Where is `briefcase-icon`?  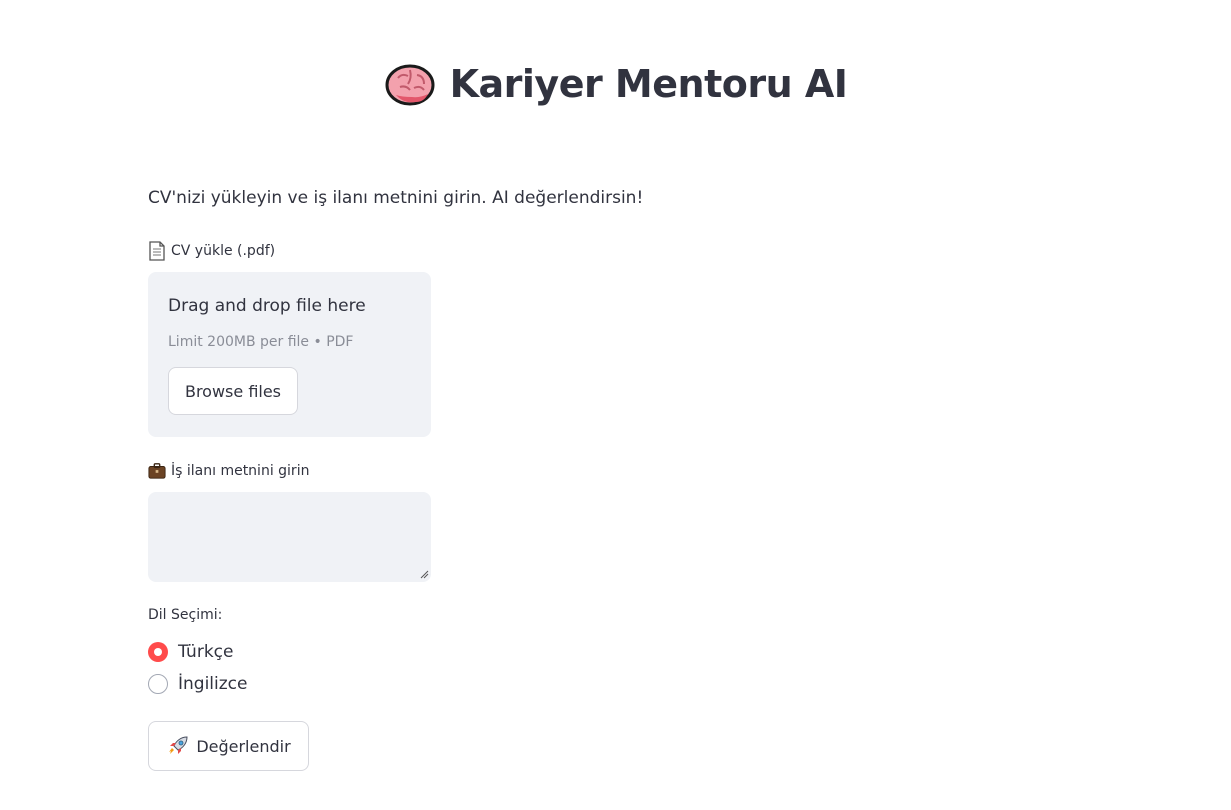 briefcase-icon is located at coordinates (157, 471).